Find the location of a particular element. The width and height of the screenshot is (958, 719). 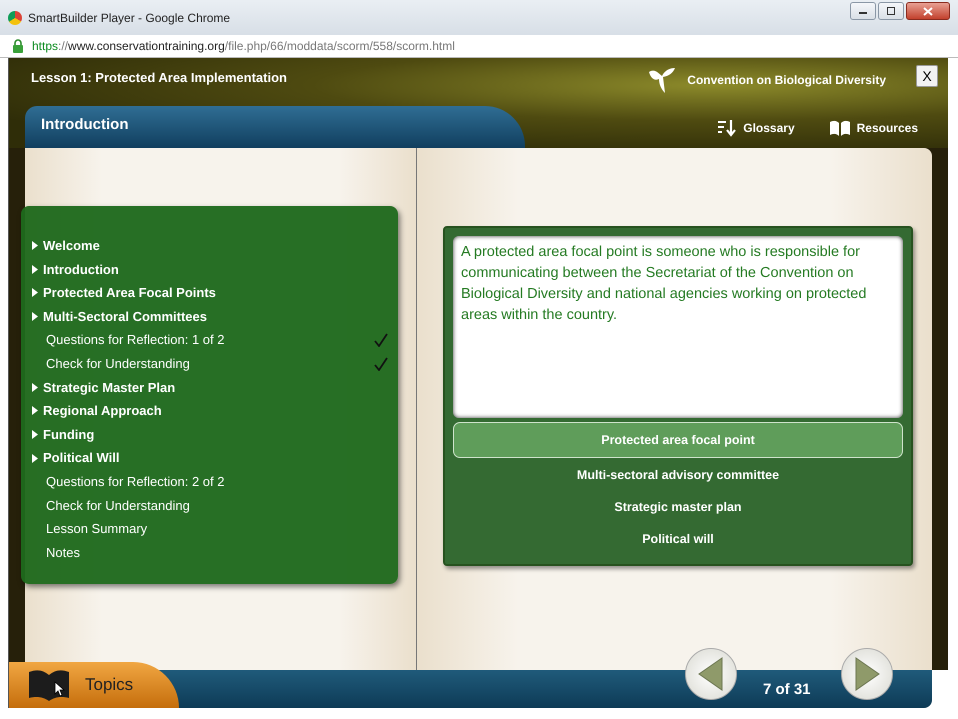

menu-item: Welcome is located at coordinates (209, 246).